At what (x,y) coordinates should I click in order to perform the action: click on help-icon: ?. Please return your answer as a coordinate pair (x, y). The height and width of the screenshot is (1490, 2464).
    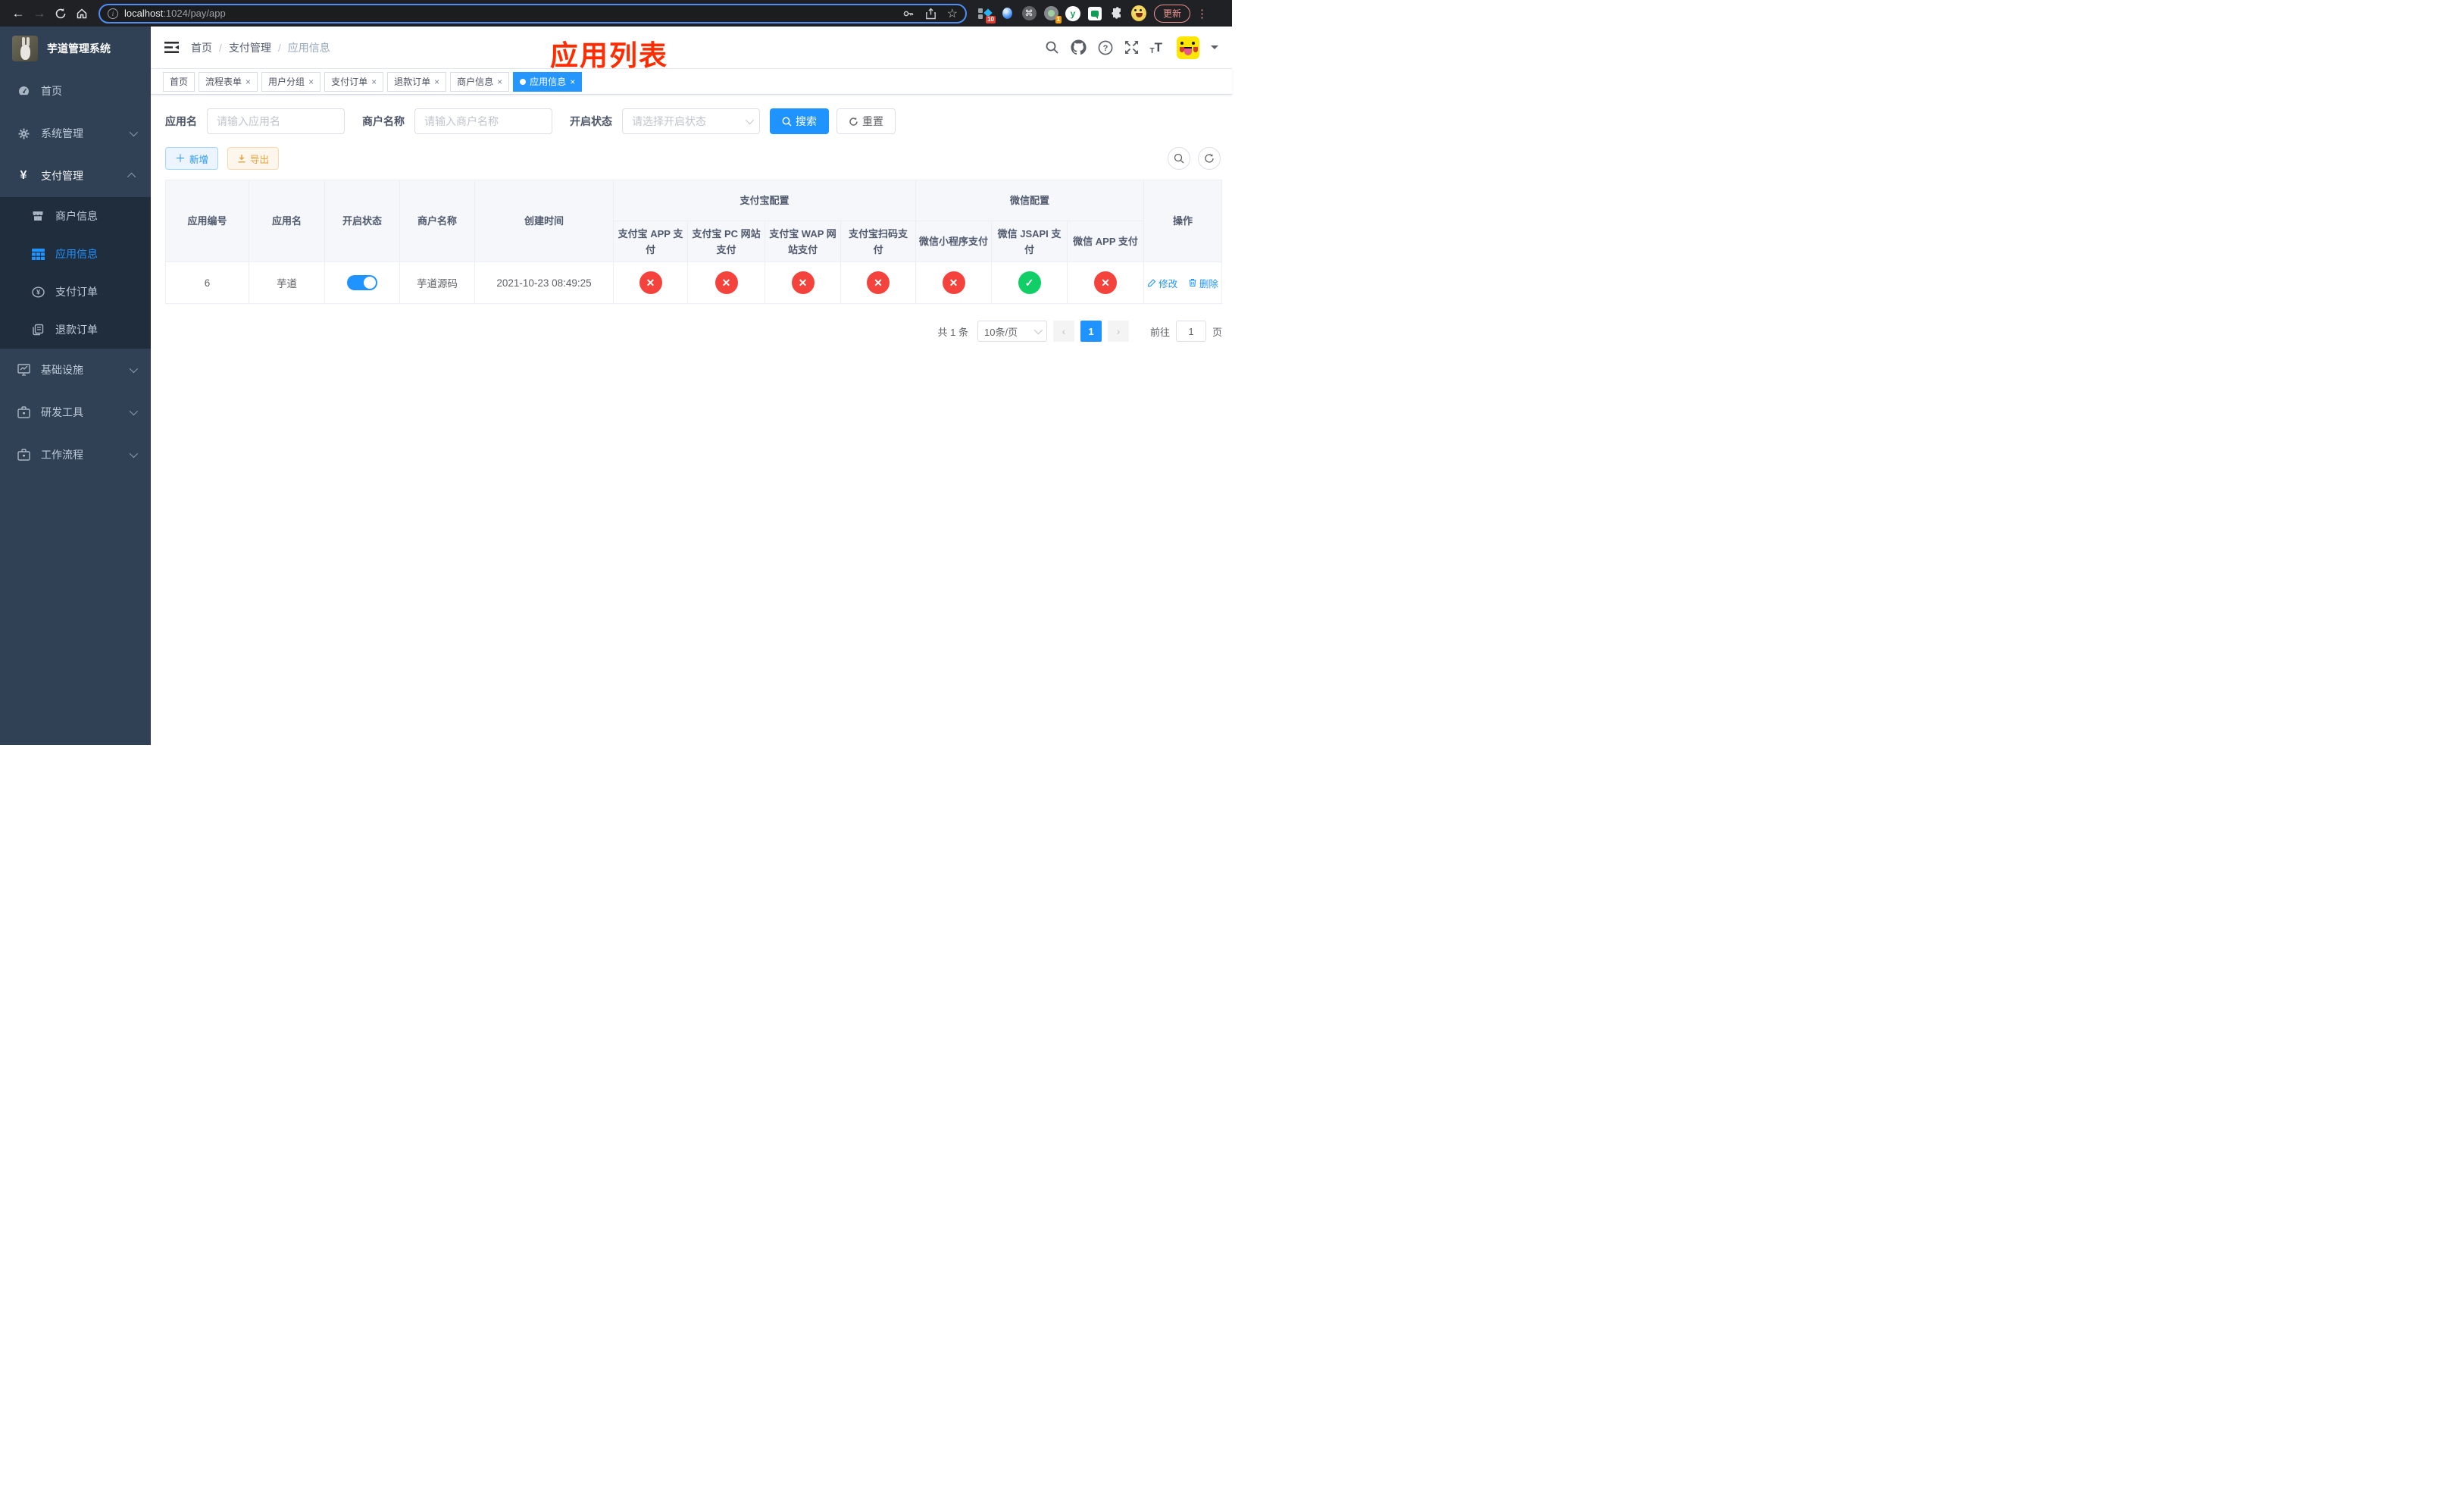
    Looking at the image, I should click on (1105, 47).